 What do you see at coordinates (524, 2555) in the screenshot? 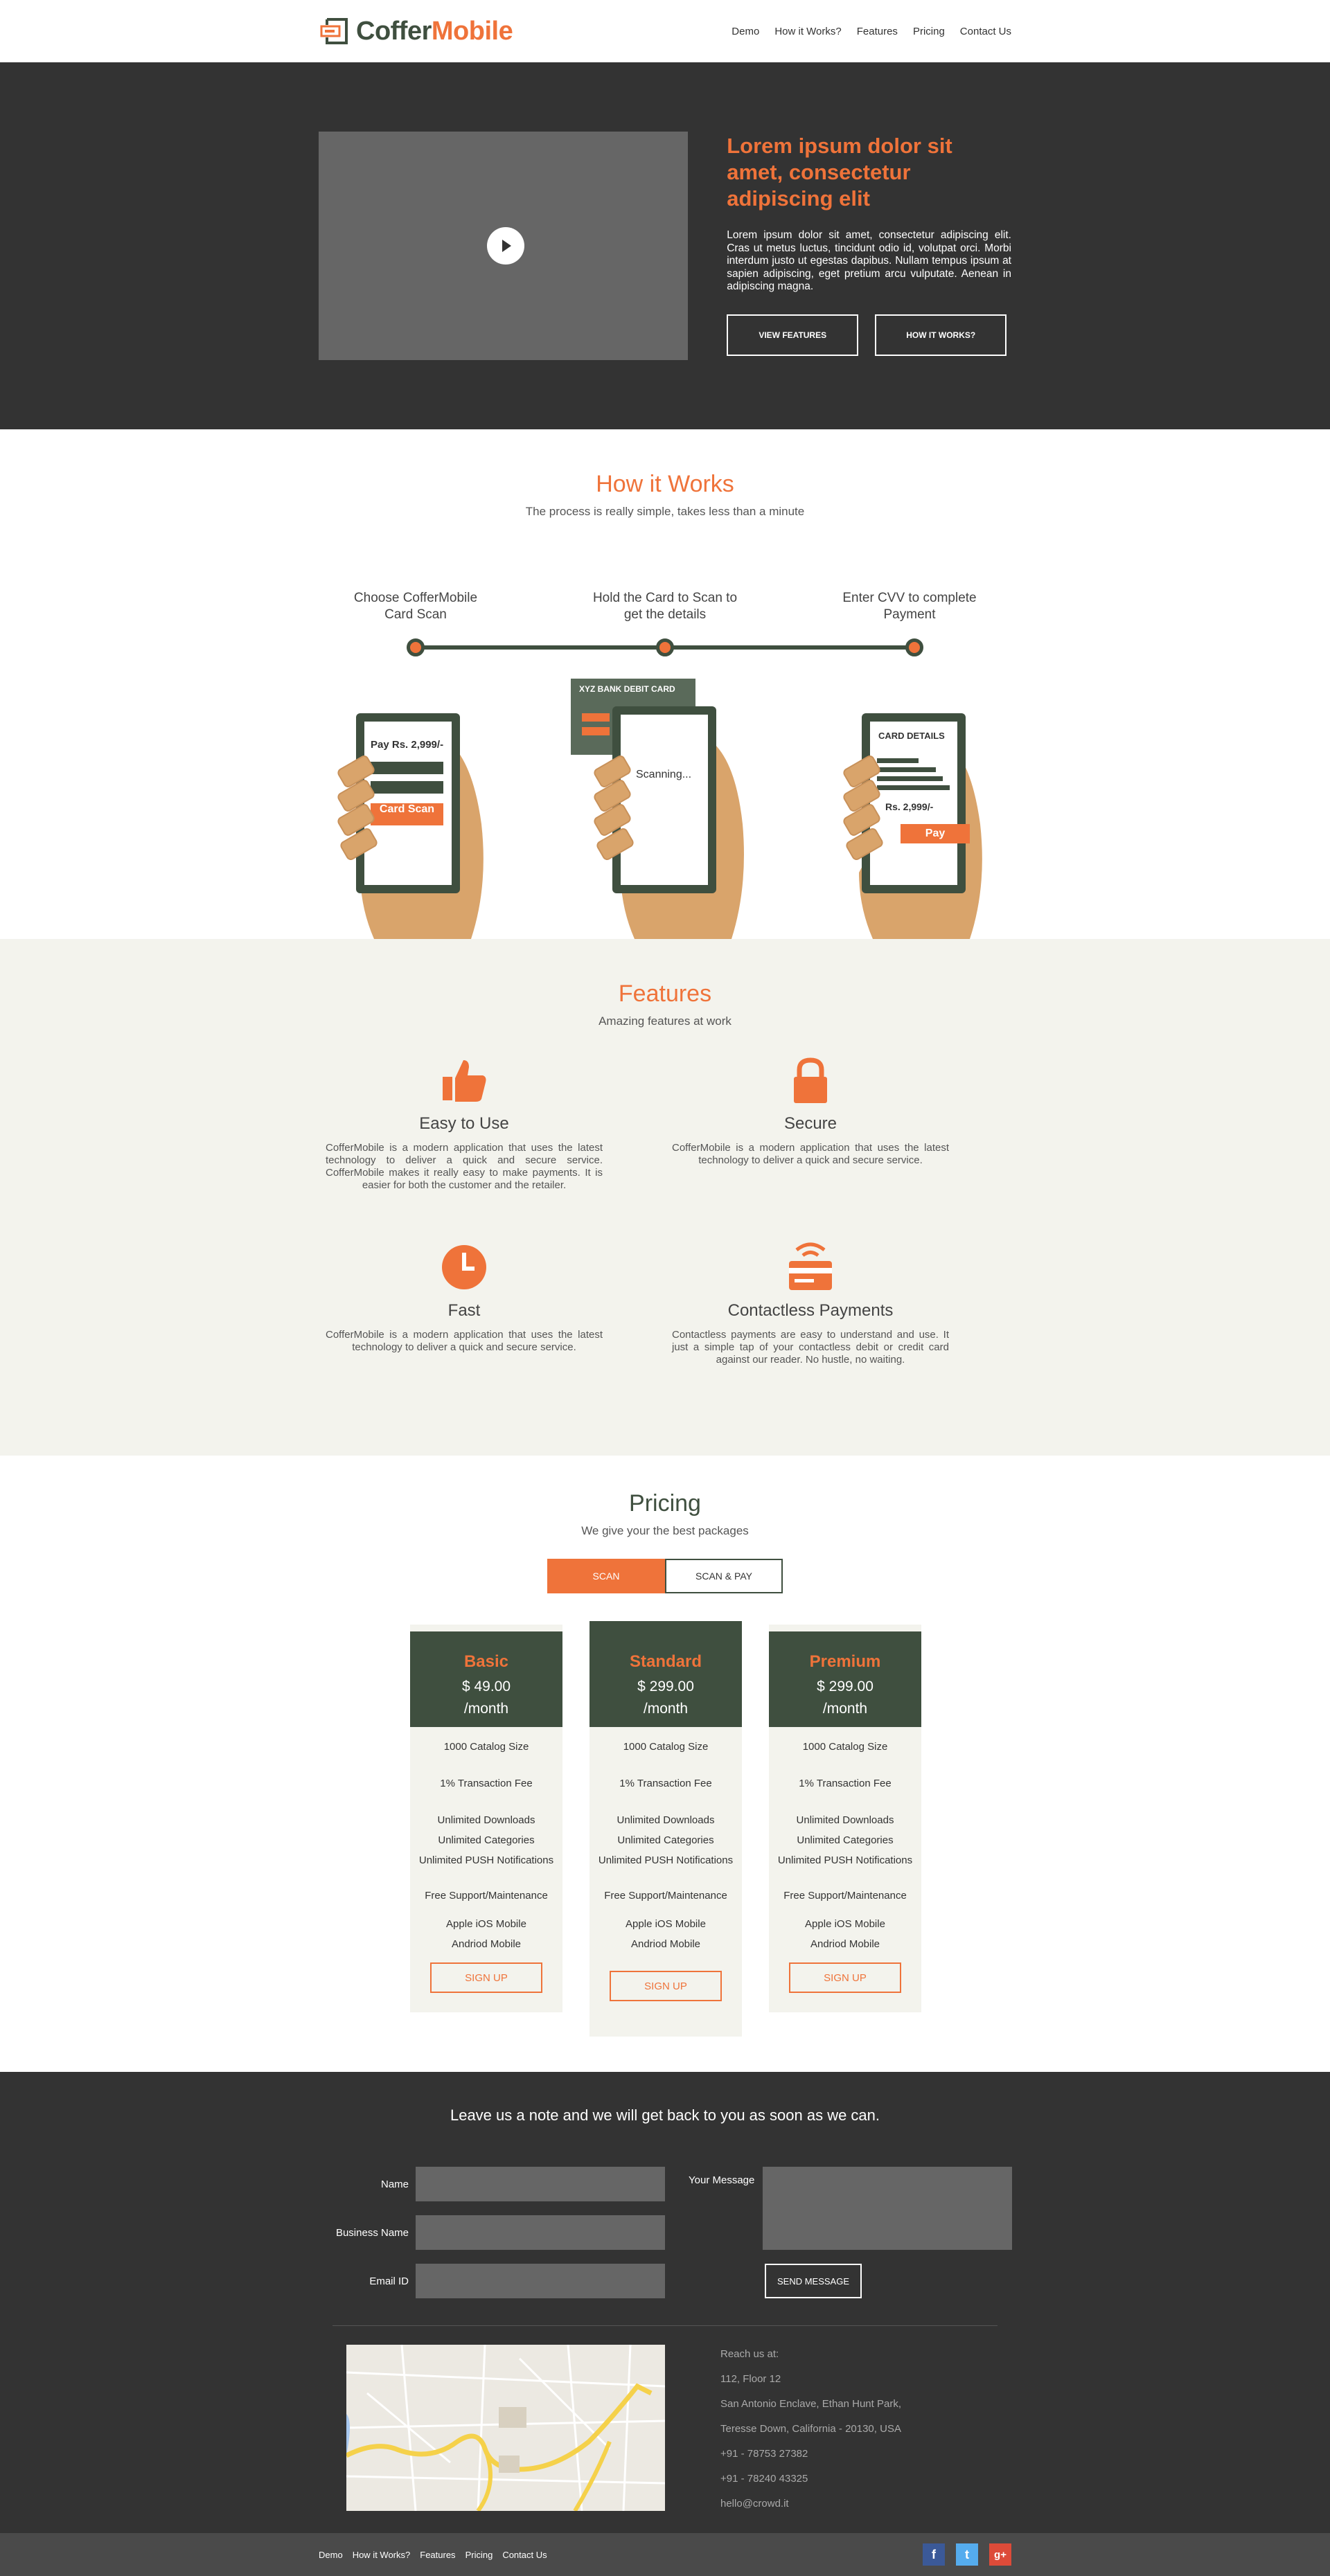
I see `footer-nav-contact-us: Contact Us` at bounding box center [524, 2555].